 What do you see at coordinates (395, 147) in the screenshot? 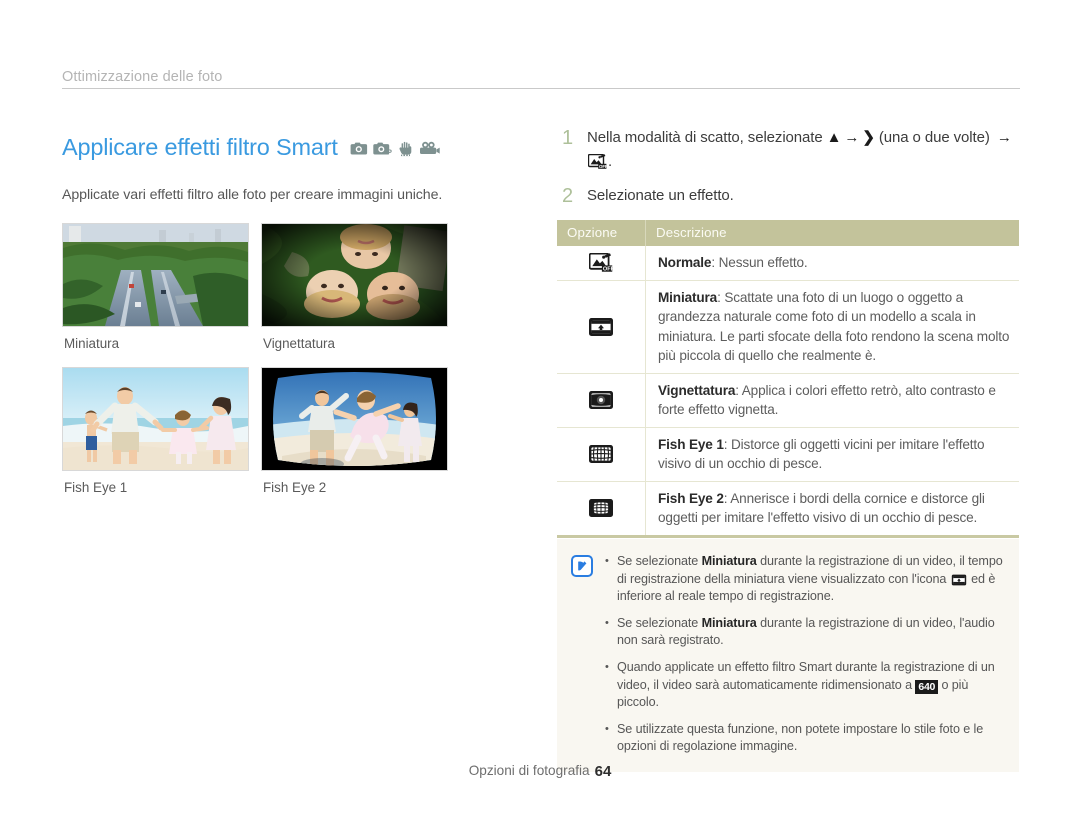
I see `mode-icon-group: P` at bounding box center [395, 147].